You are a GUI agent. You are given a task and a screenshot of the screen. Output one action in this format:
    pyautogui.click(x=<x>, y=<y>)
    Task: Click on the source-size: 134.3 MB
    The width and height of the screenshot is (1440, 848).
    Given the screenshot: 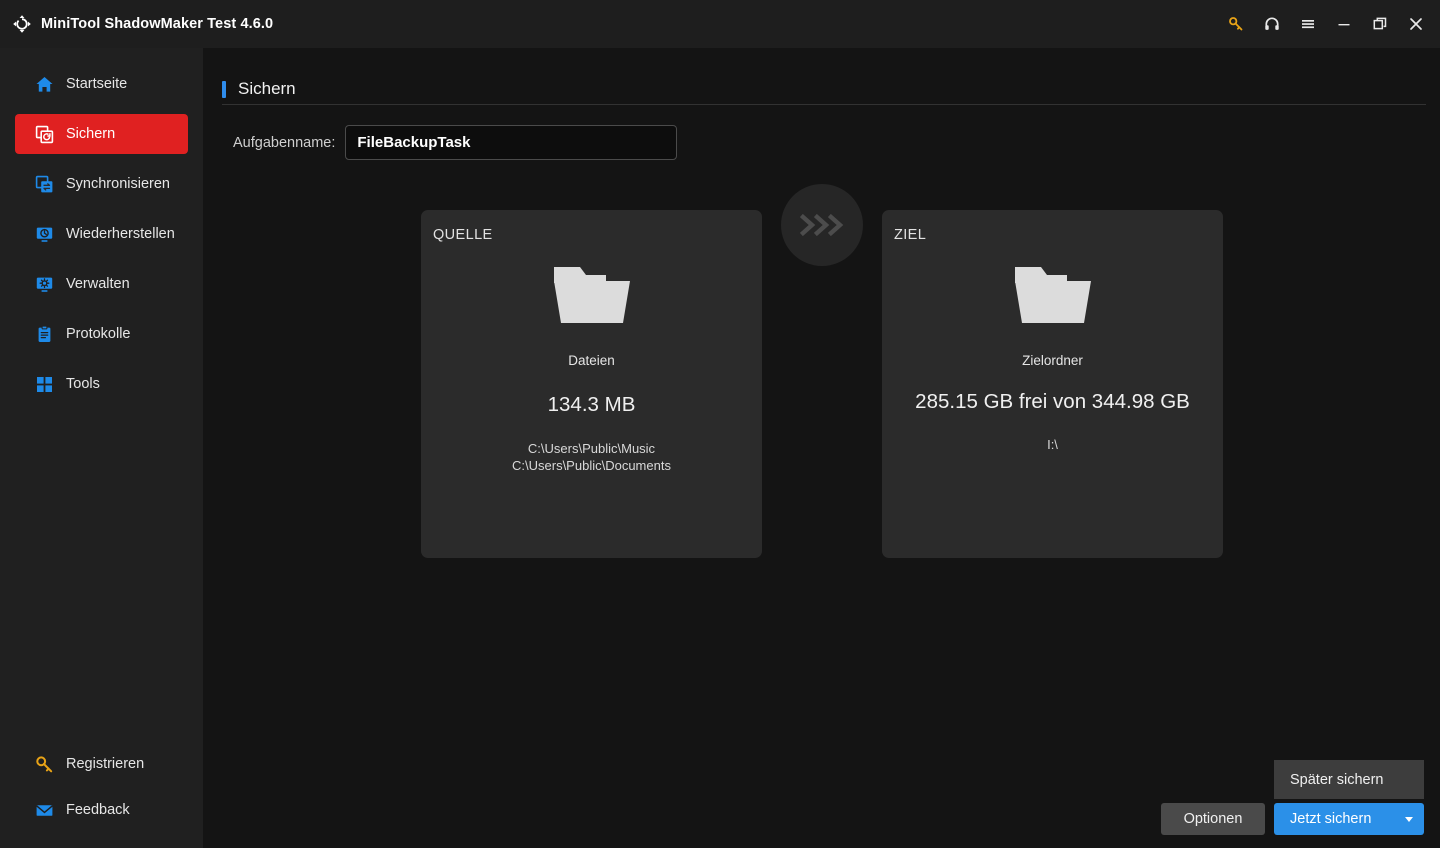 What is the action you would take?
    pyautogui.click(x=591, y=404)
    